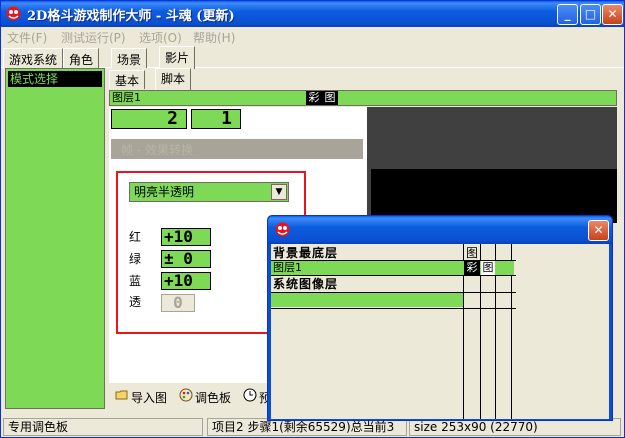  I want to click on frame-number: 2, so click(149, 119).